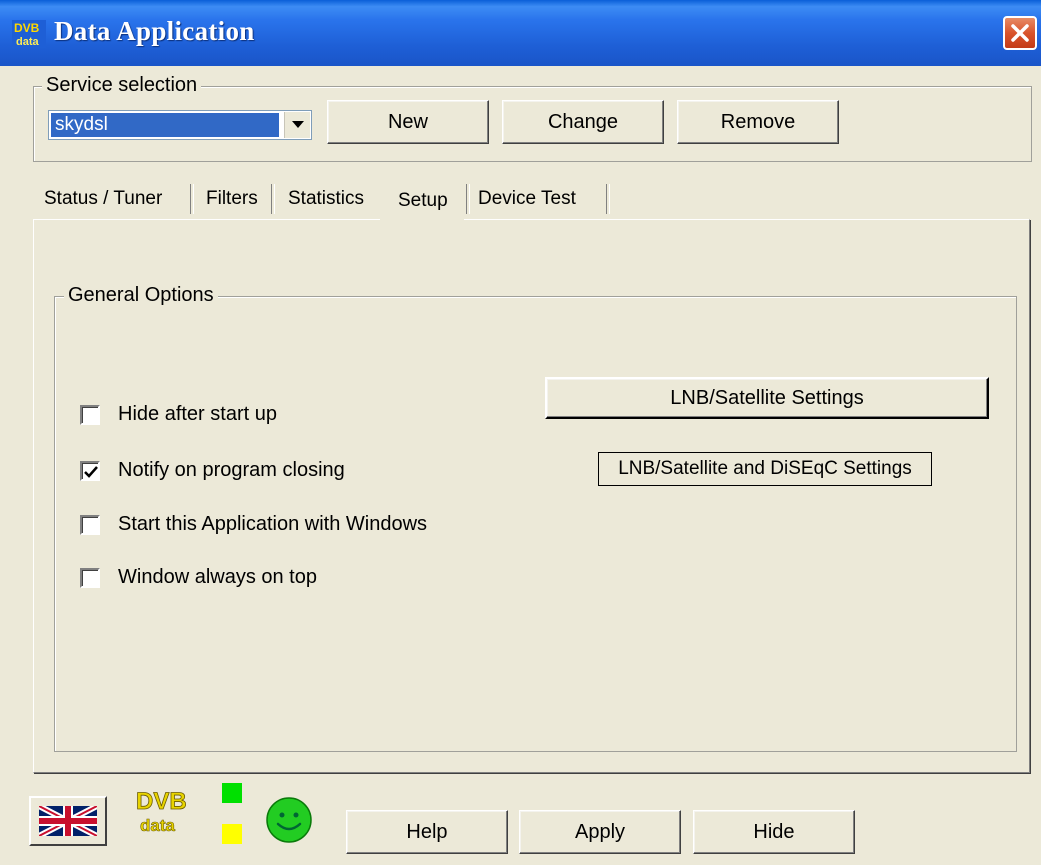 The height and width of the screenshot is (865, 1041). I want to click on dropdown-button, so click(297, 125).